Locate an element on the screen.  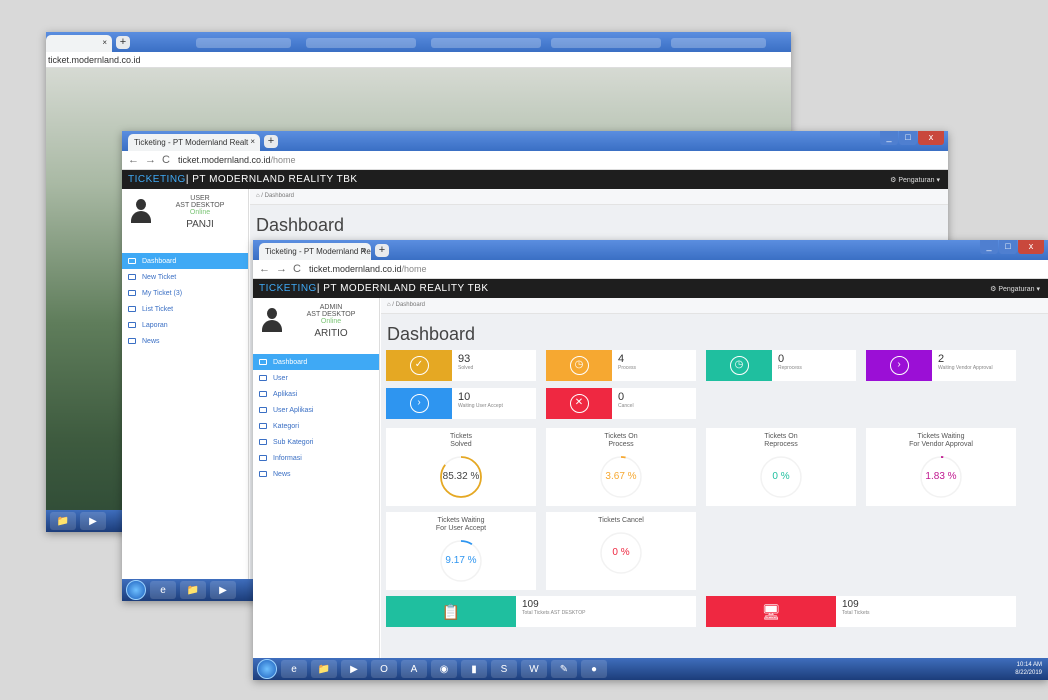
mid-url: ticket.modernland.co.id/home is located at coordinates (237, 160).